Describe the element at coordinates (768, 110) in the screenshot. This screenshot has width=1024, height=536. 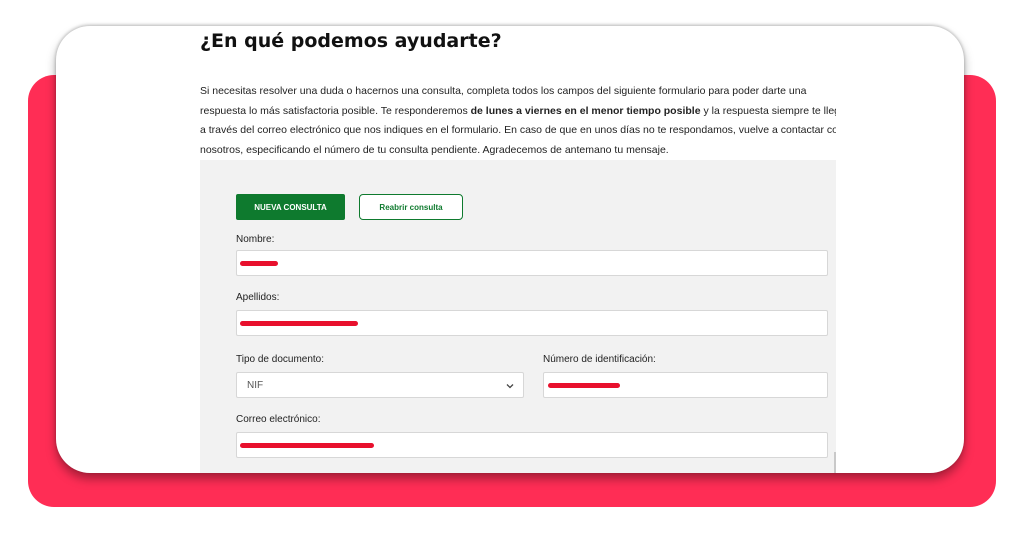
I see `intro-line-2-end: y la respuesta siempre te lleg` at that location.